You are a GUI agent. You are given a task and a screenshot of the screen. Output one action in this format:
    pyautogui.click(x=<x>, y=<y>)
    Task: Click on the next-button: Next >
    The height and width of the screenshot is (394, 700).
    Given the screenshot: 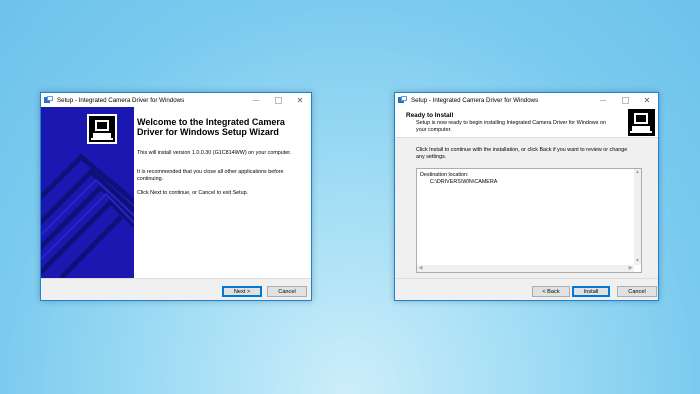 What is the action you would take?
    pyautogui.click(x=242, y=291)
    